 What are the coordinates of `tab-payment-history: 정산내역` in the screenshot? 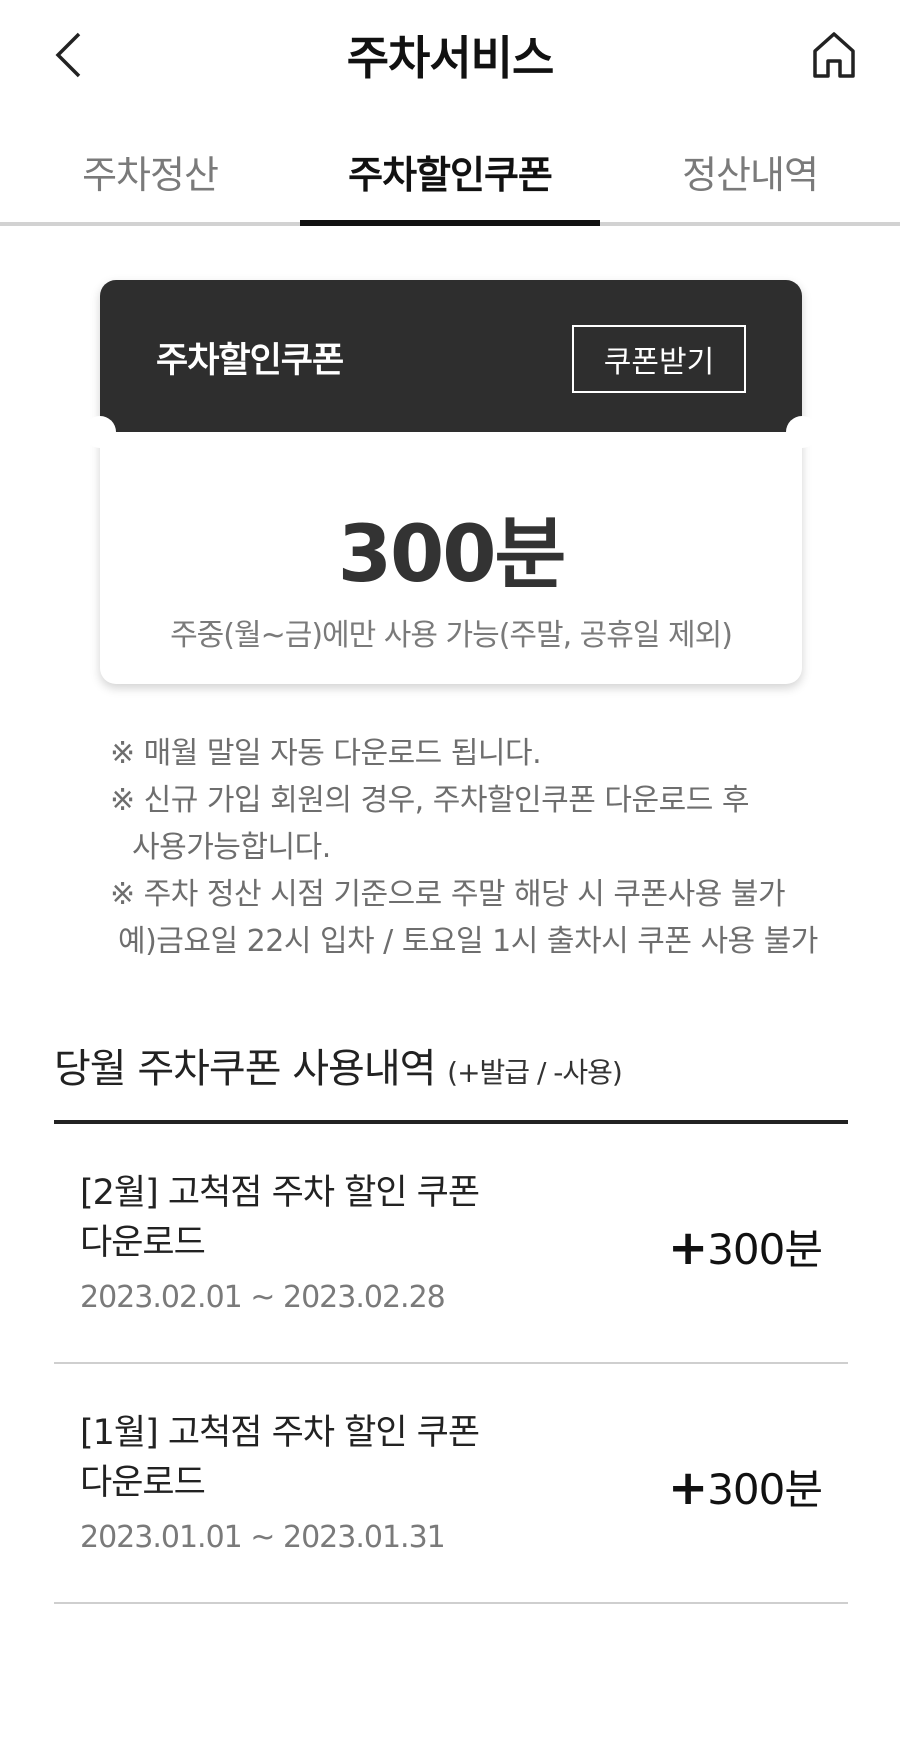 It's located at (750, 176).